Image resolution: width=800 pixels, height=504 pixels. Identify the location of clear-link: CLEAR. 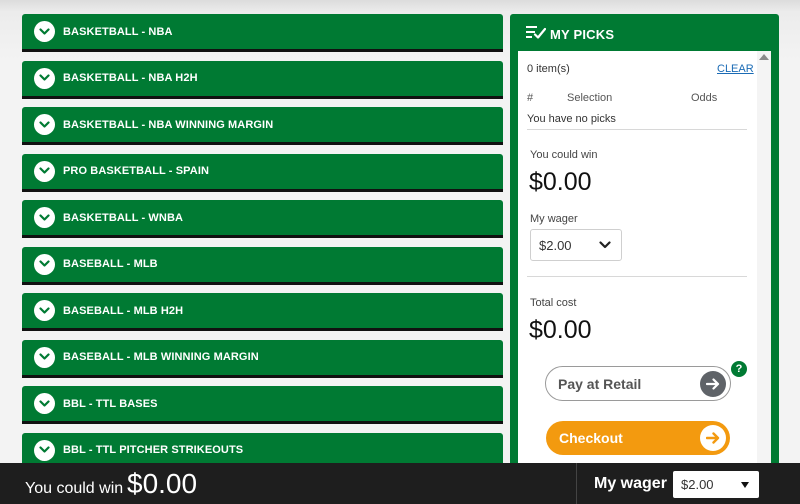
(735, 69).